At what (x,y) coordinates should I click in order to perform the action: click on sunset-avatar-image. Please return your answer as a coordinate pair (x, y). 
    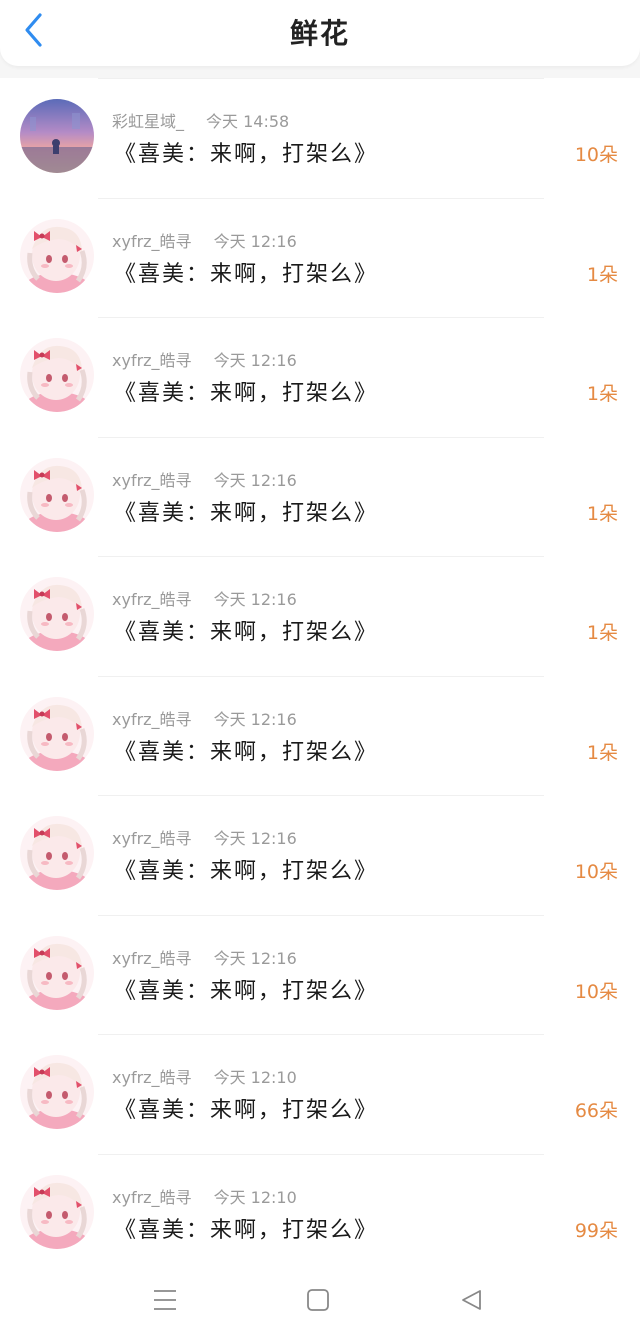
    Looking at the image, I should click on (57, 136).